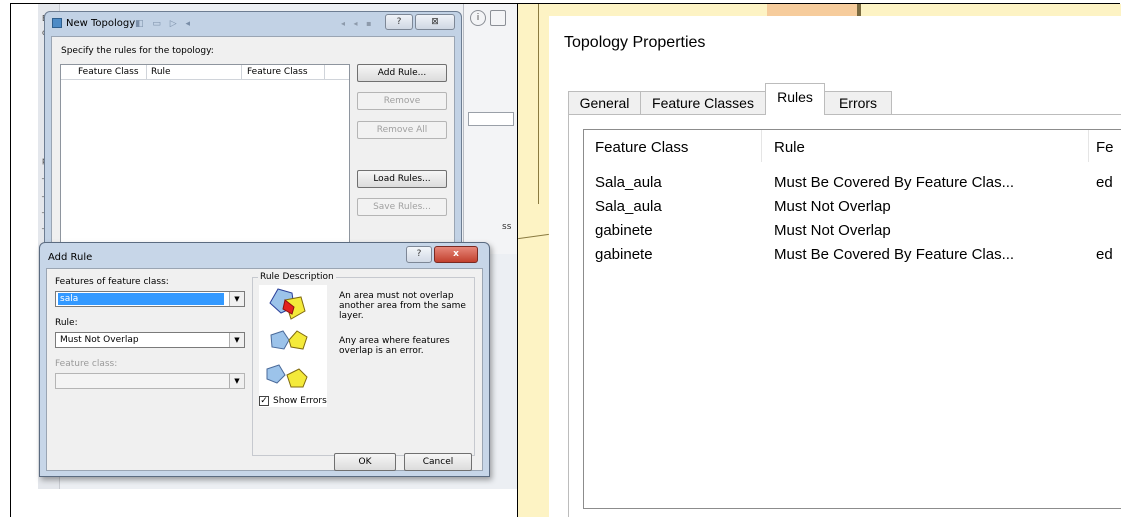  I want to click on column-header-feature-class-2: Feature Class, so click(277, 72).